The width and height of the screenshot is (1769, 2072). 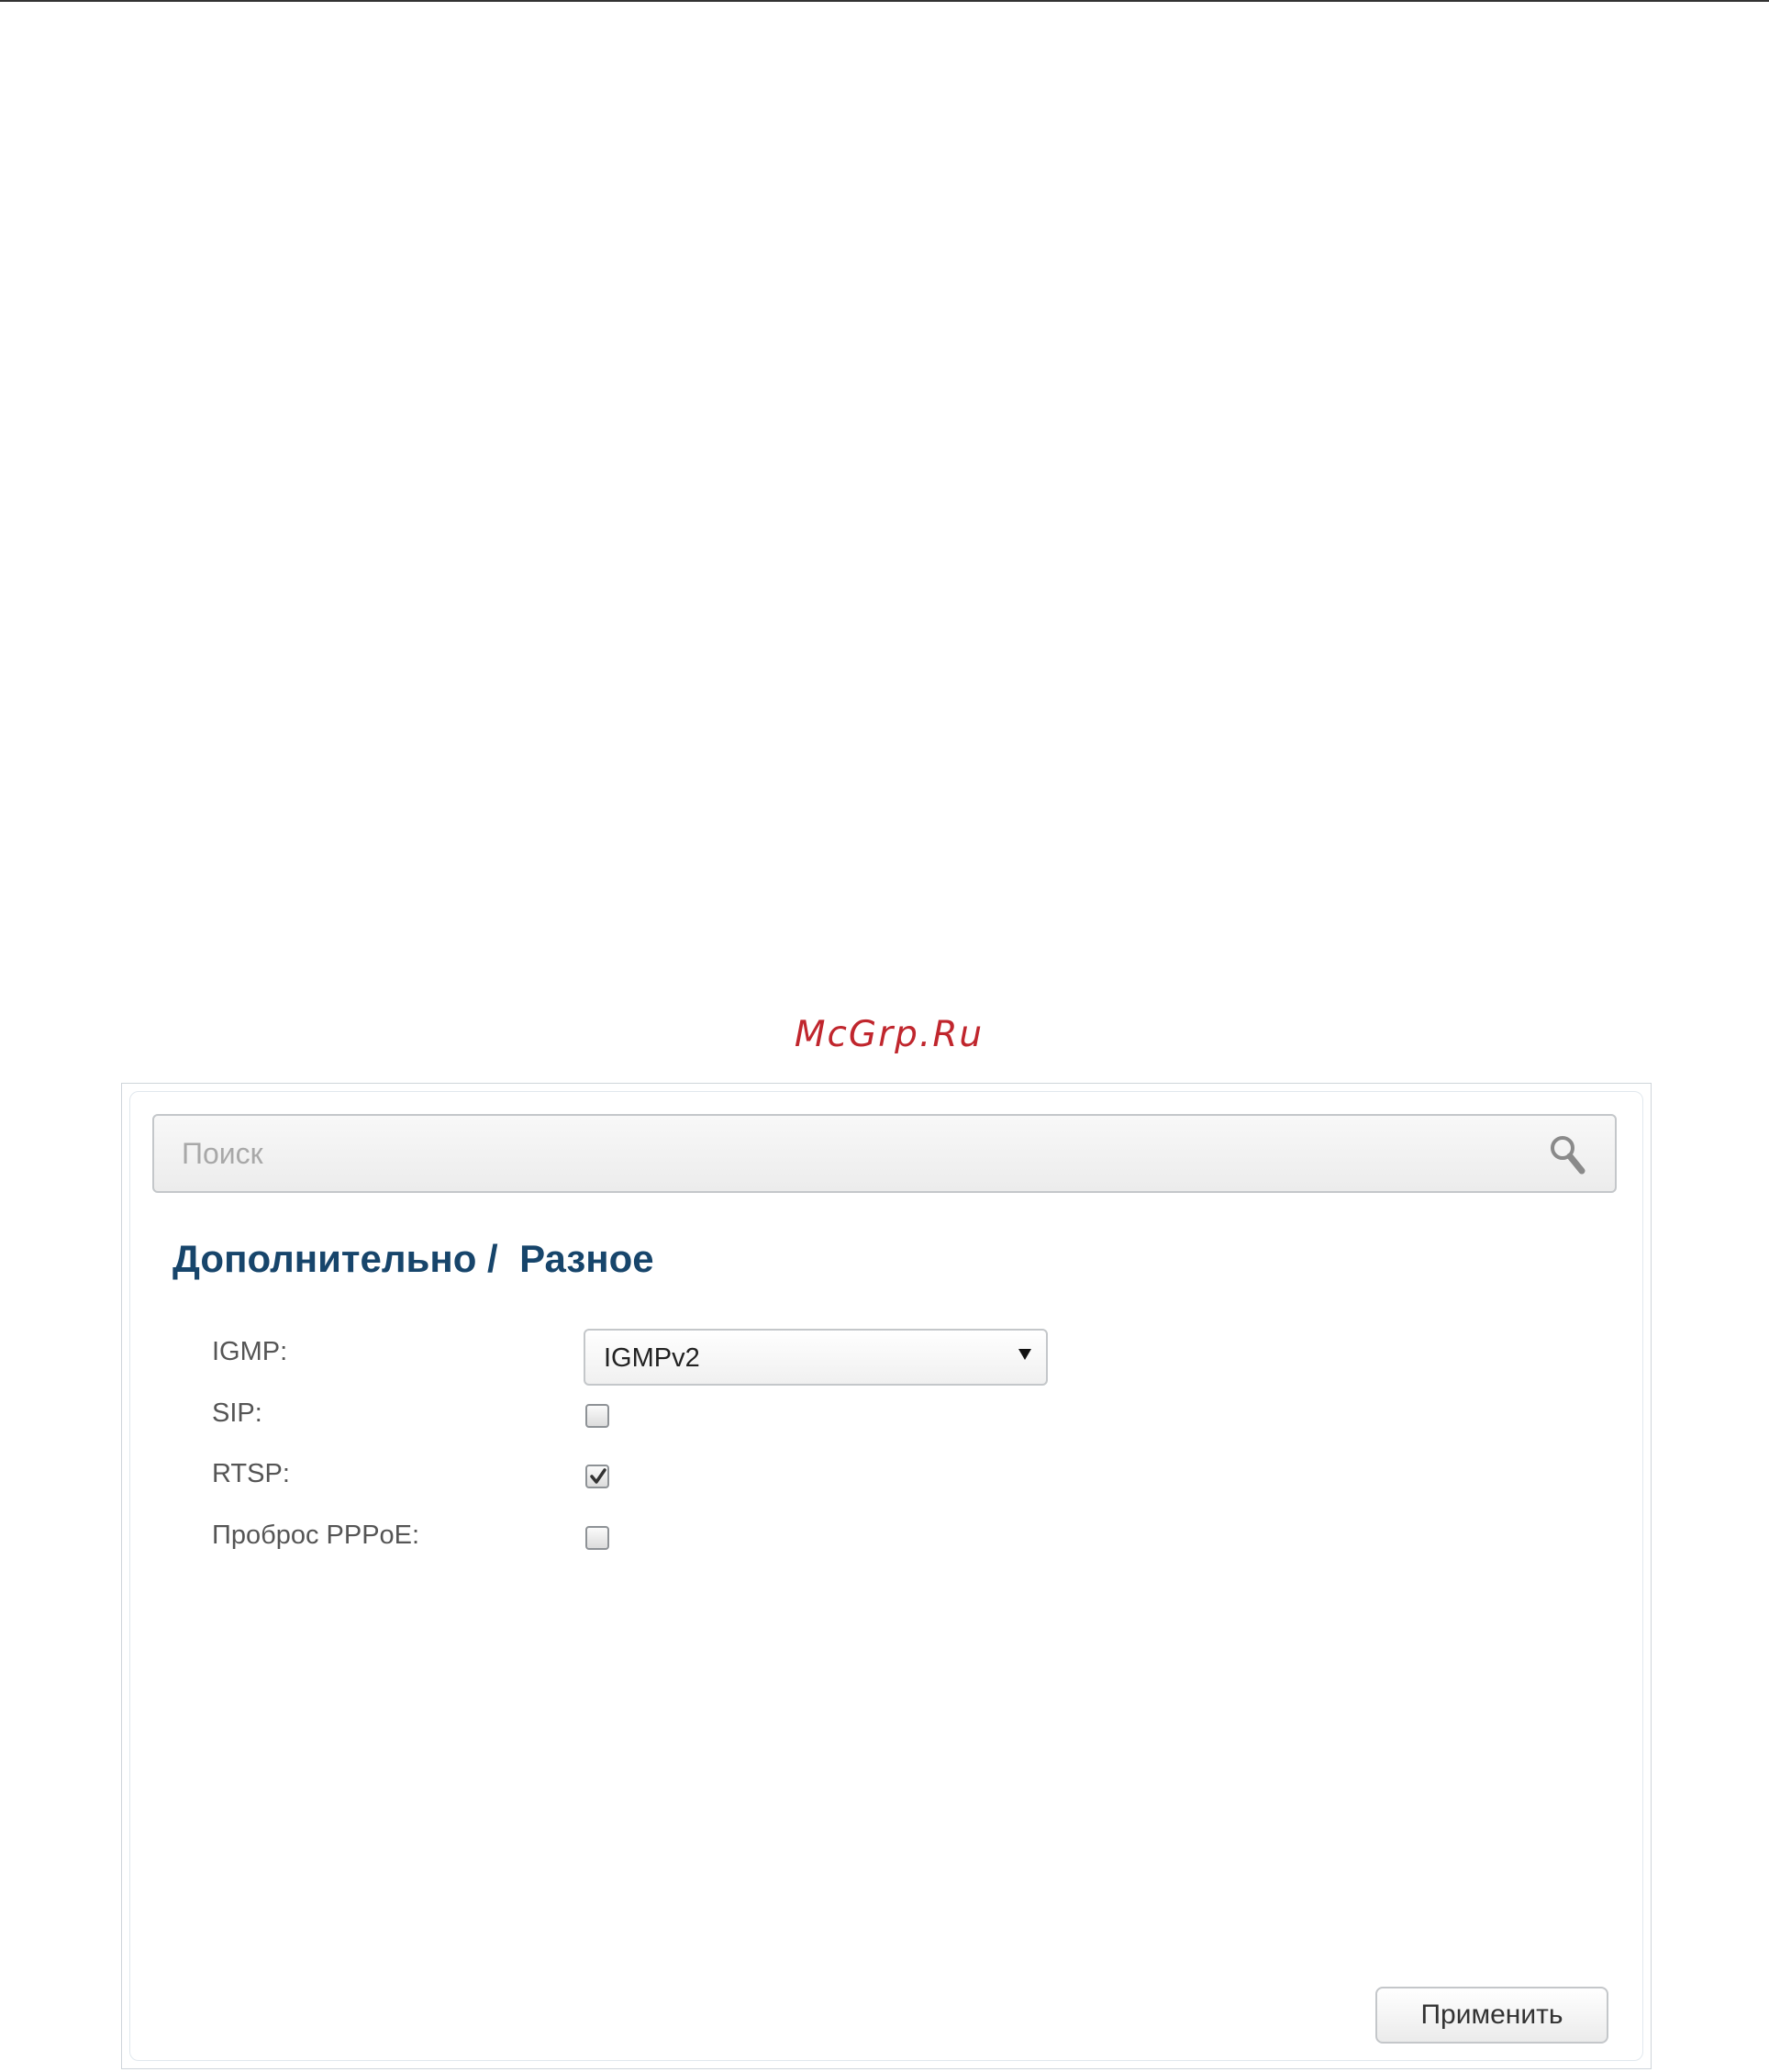 I want to click on watermark: McGrp.Ru, so click(x=889, y=1034).